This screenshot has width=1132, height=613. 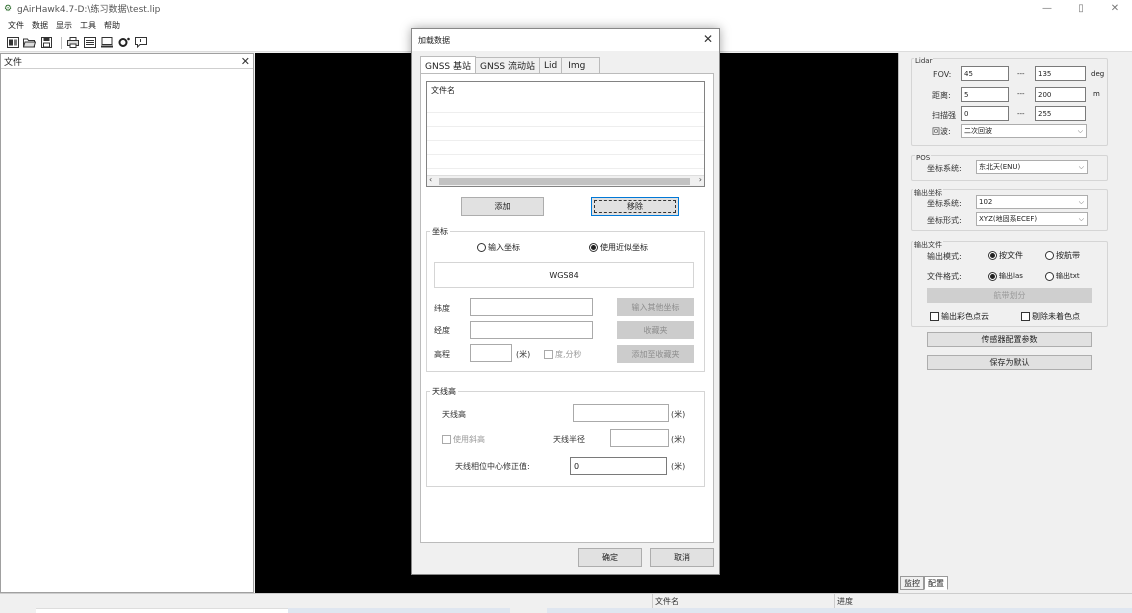 What do you see at coordinates (1115, 8) in the screenshot?
I see `close-window-button: ✕` at bounding box center [1115, 8].